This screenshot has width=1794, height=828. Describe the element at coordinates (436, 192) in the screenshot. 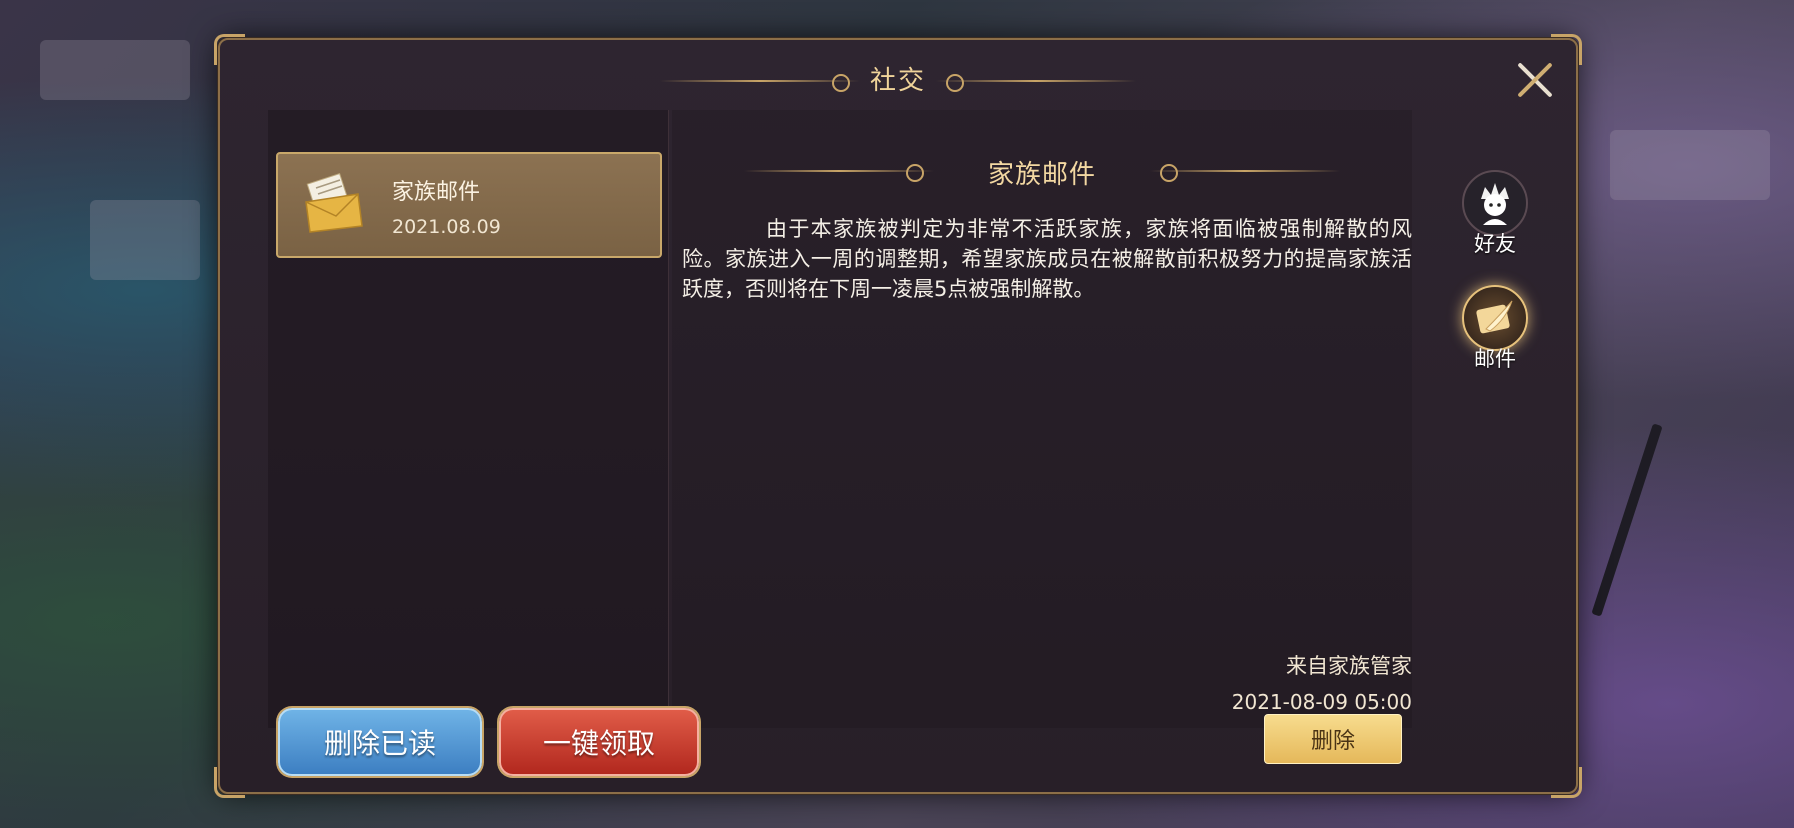

I see `mail-item-title: 家族邮件` at that location.